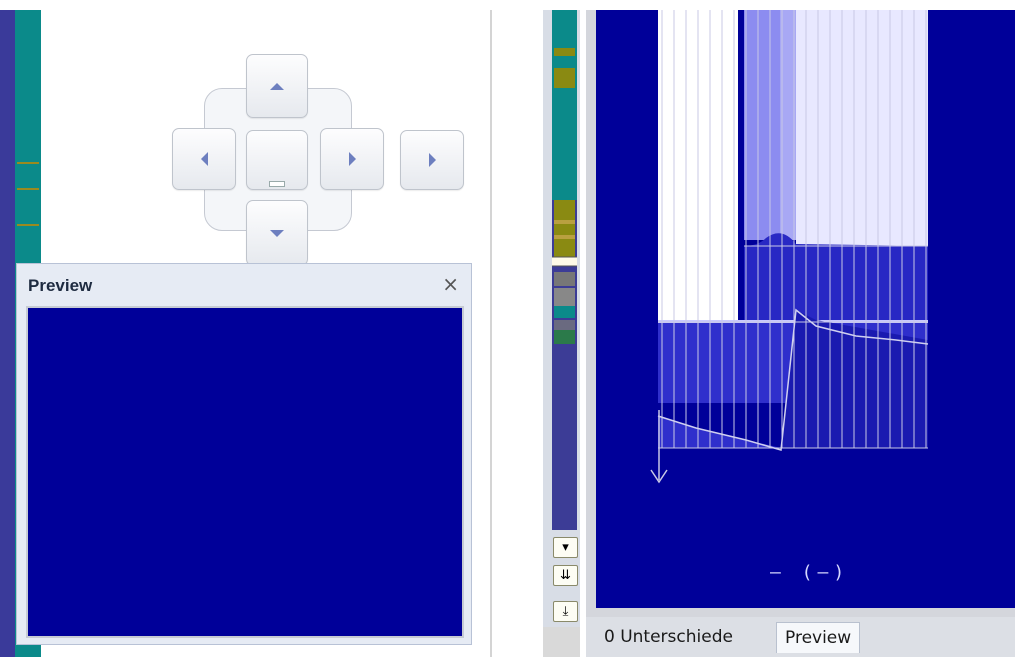  What do you see at coordinates (668, 637) in the screenshot?
I see `tab-differences: 0 Unterschiede` at bounding box center [668, 637].